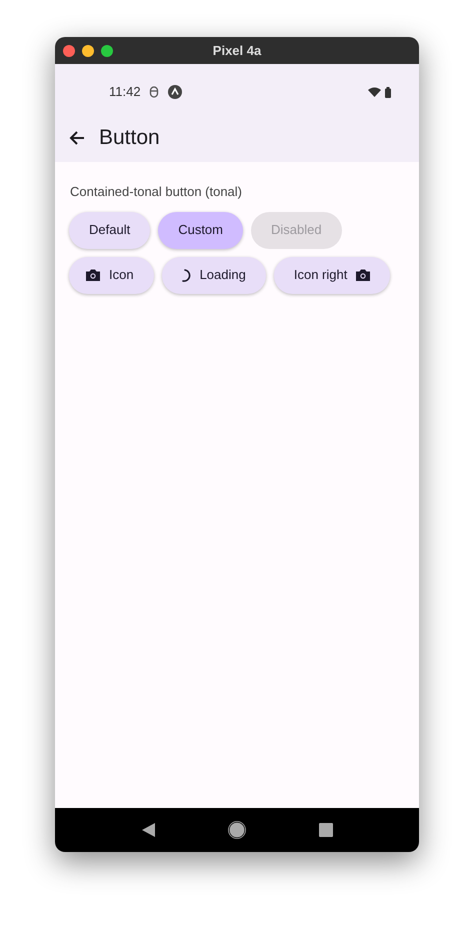  I want to click on section-title: Contained-tonal button (tonal), so click(156, 191).